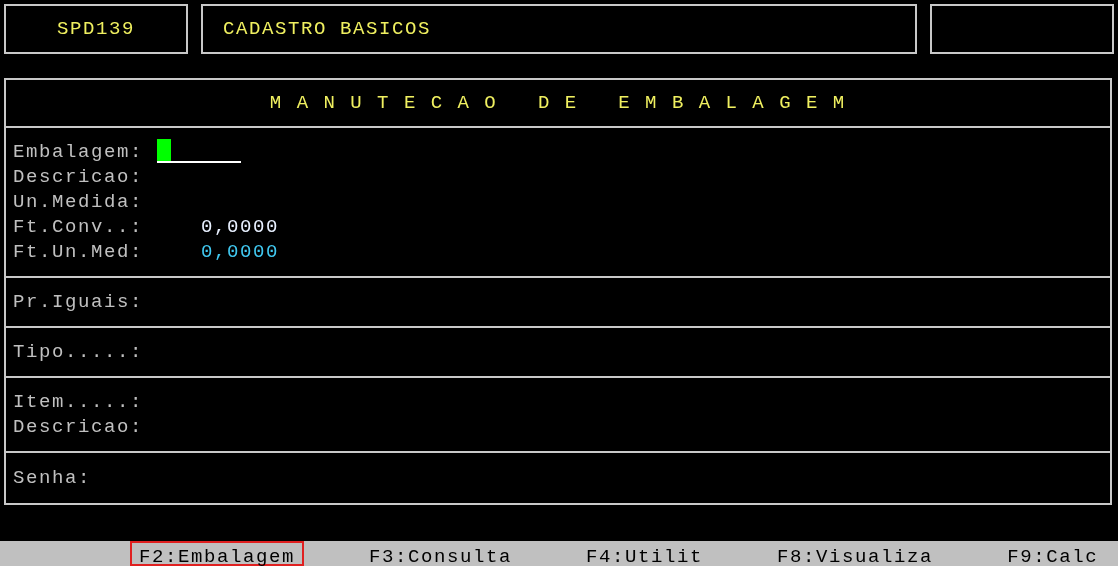  What do you see at coordinates (78, 227) in the screenshot?
I see `field-label: Ft.Conv..:` at bounding box center [78, 227].